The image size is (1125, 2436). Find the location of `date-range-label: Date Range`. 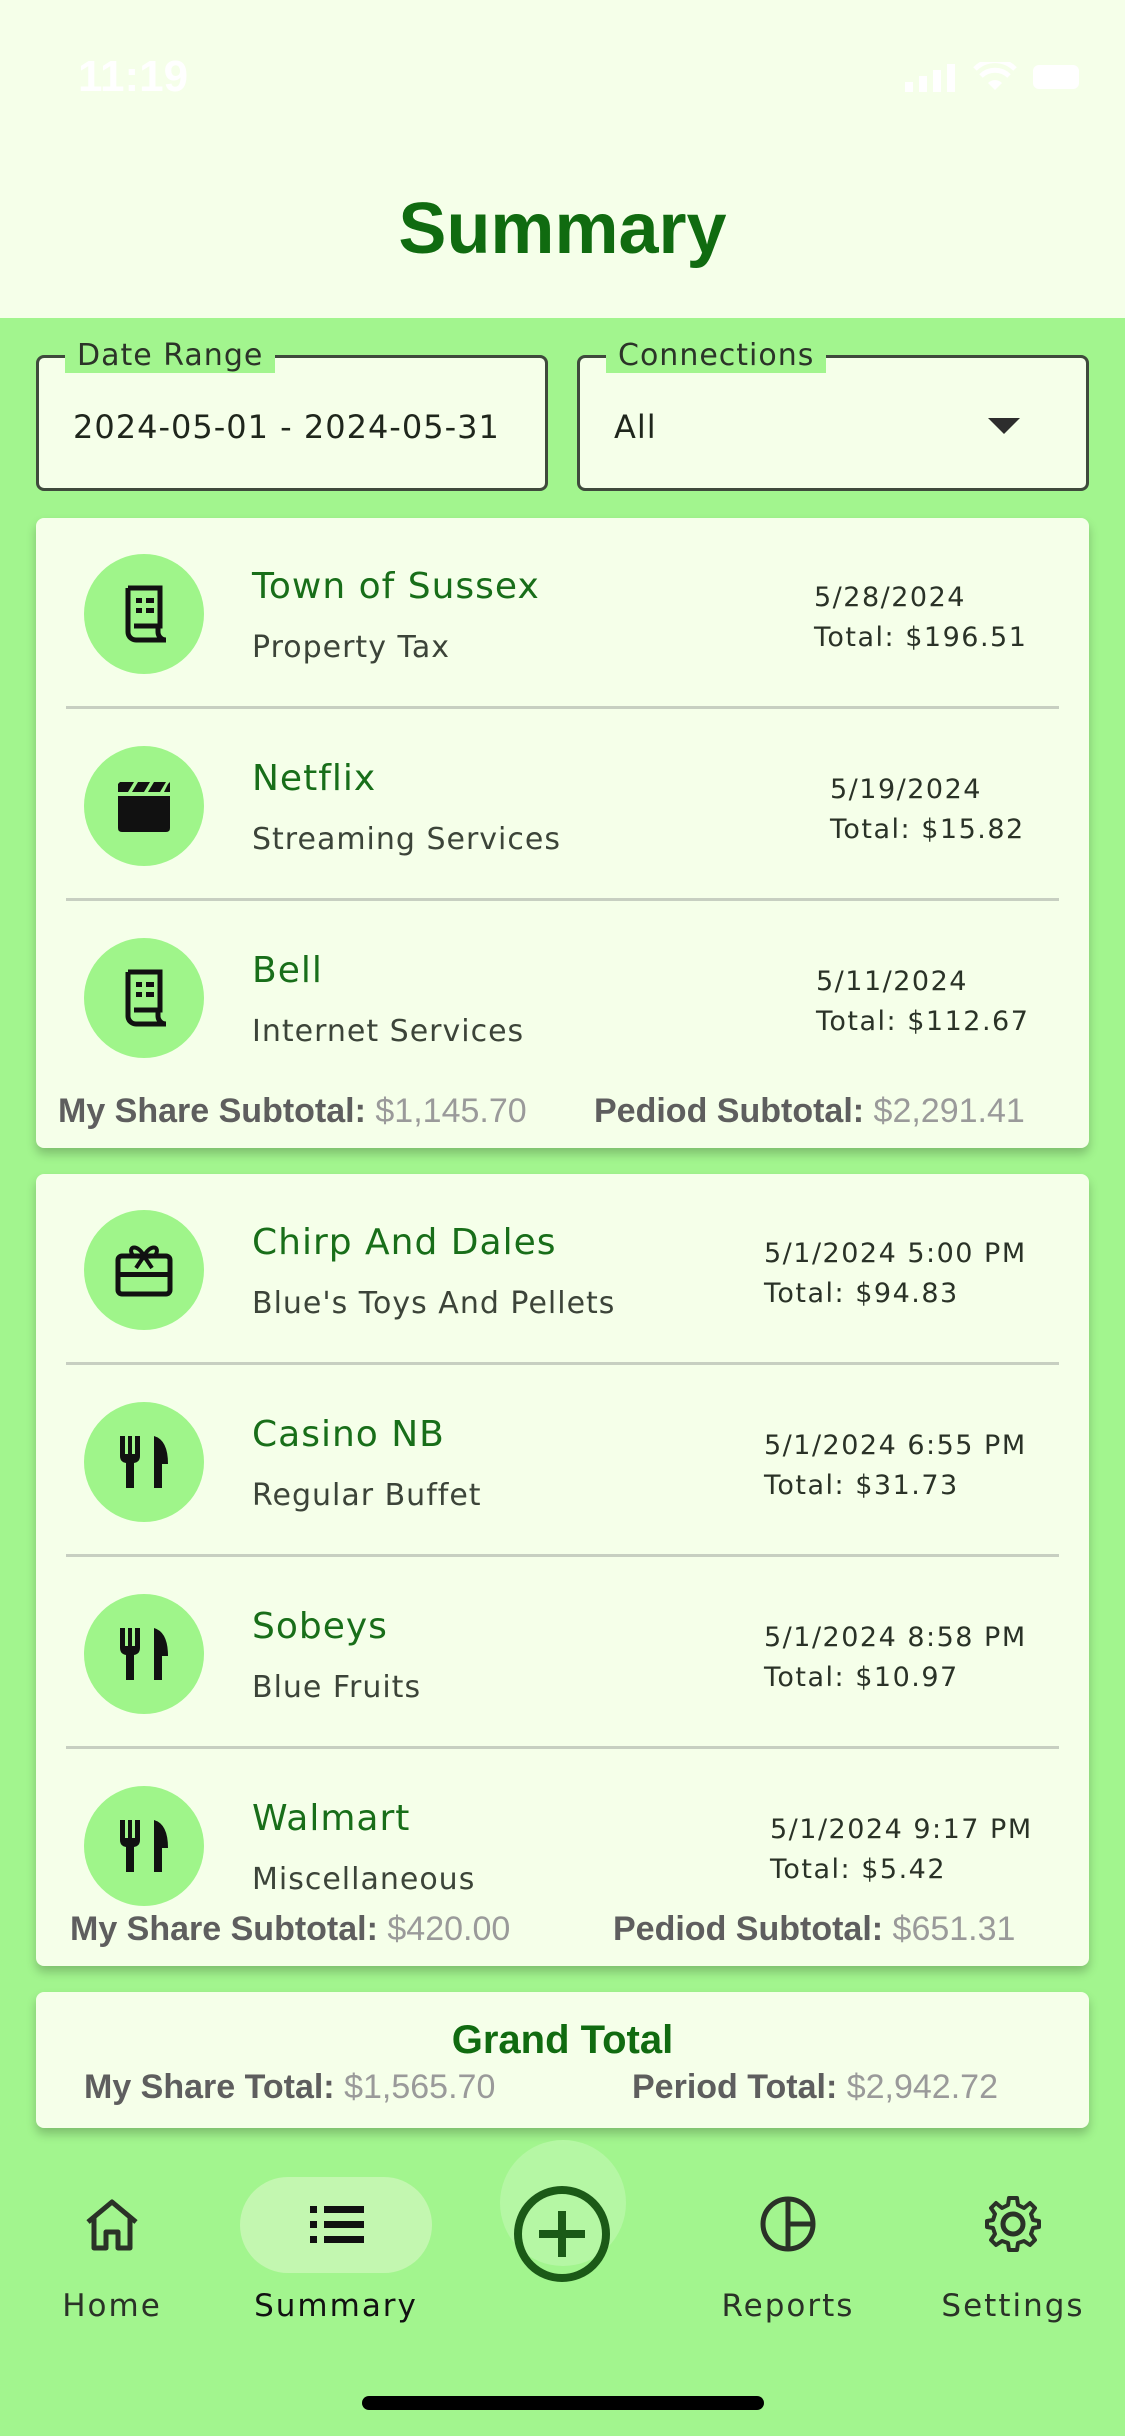

date-range-label: Date Range is located at coordinates (170, 355).